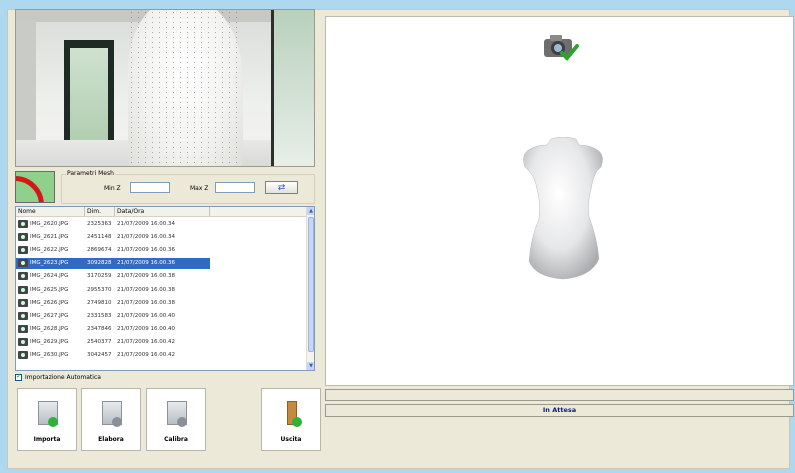 The width and height of the screenshot is (795, 473). Describe the element at coordinates (311, 284) in the screenshot. I see `scroll-thumb` at that location.